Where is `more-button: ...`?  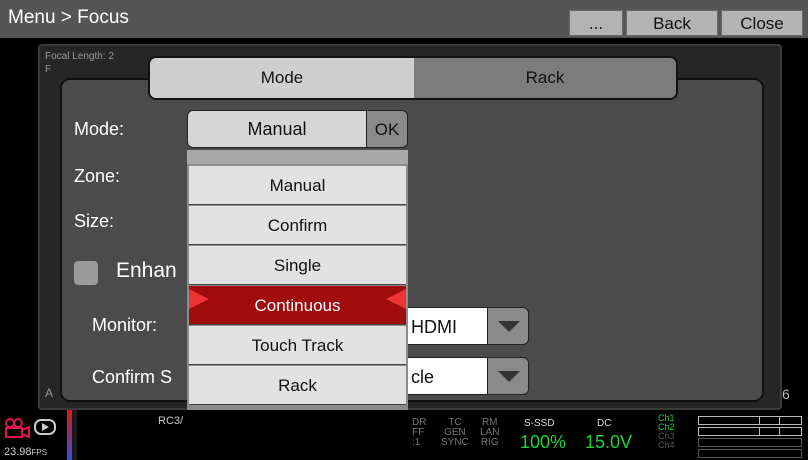 more-button: ... is located at coordinates (596, 23).